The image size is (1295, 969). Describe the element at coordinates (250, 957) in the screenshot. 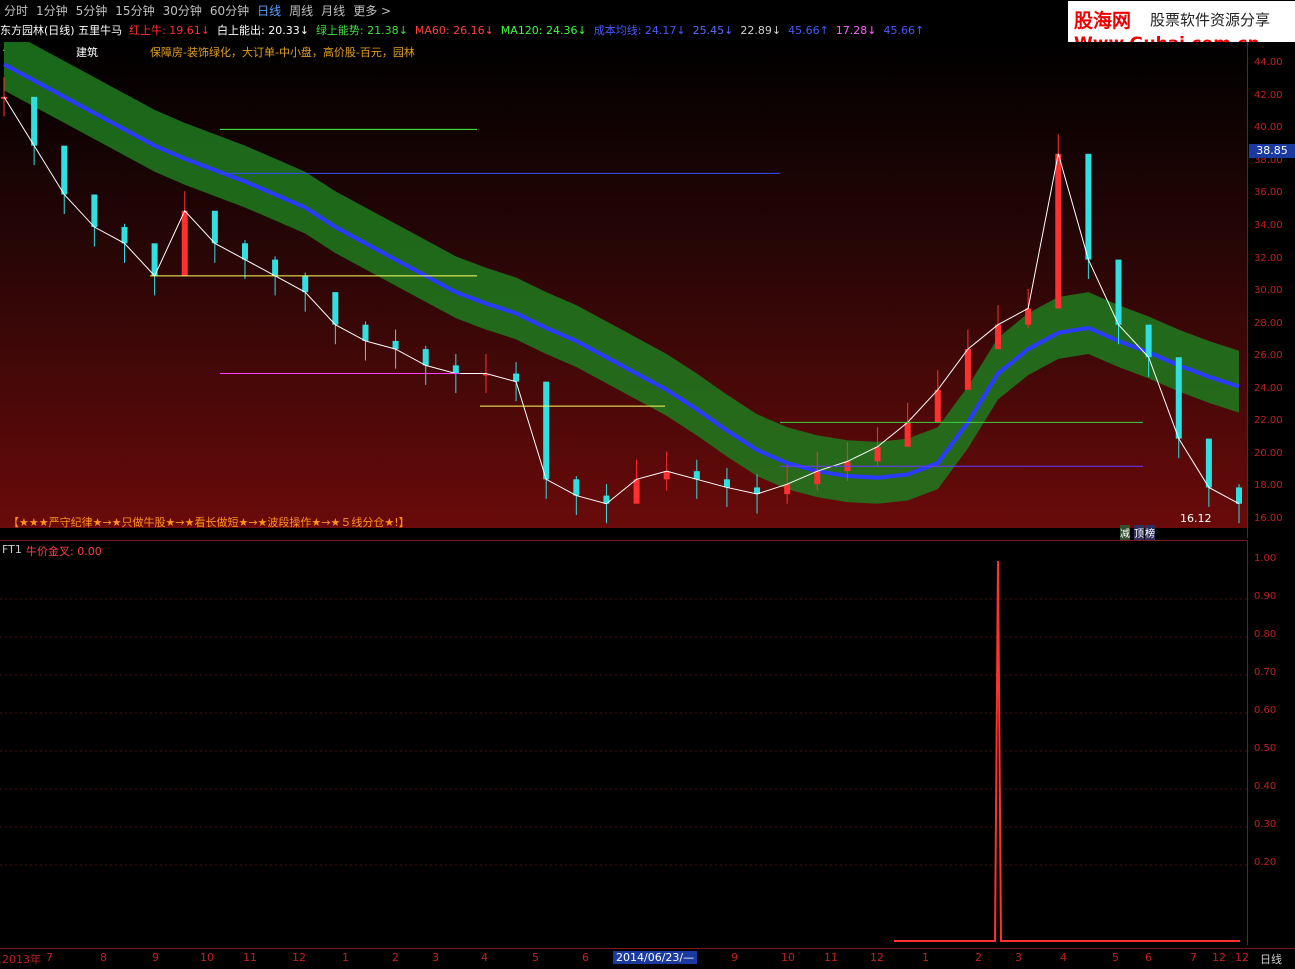

I see `date-axis-tick: 11` at that location.